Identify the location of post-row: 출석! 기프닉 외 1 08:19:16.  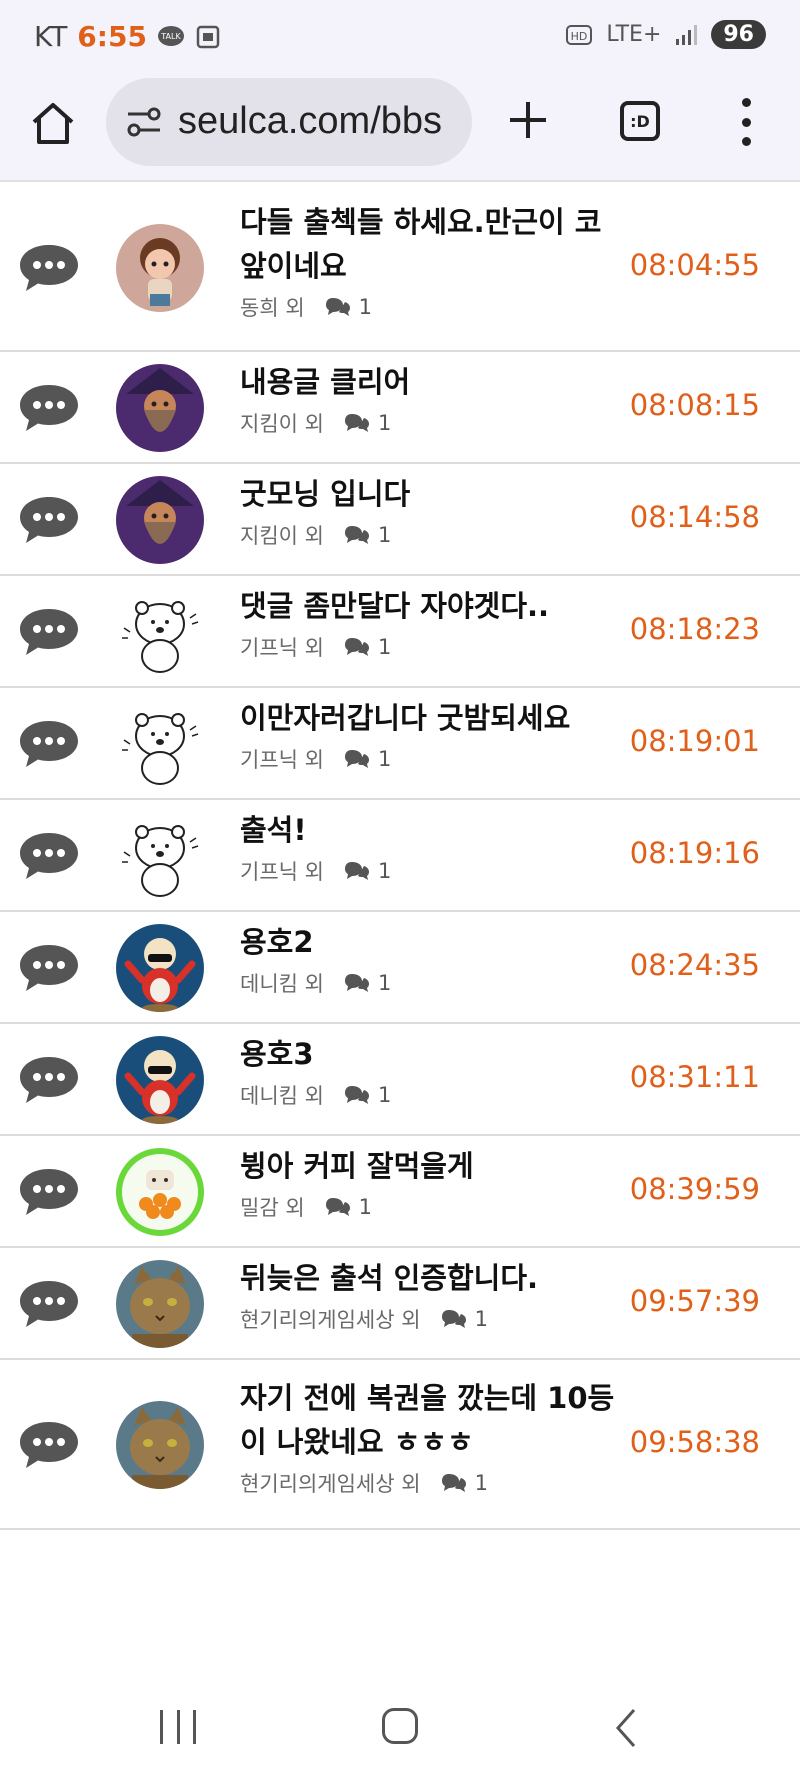
(400, 856).